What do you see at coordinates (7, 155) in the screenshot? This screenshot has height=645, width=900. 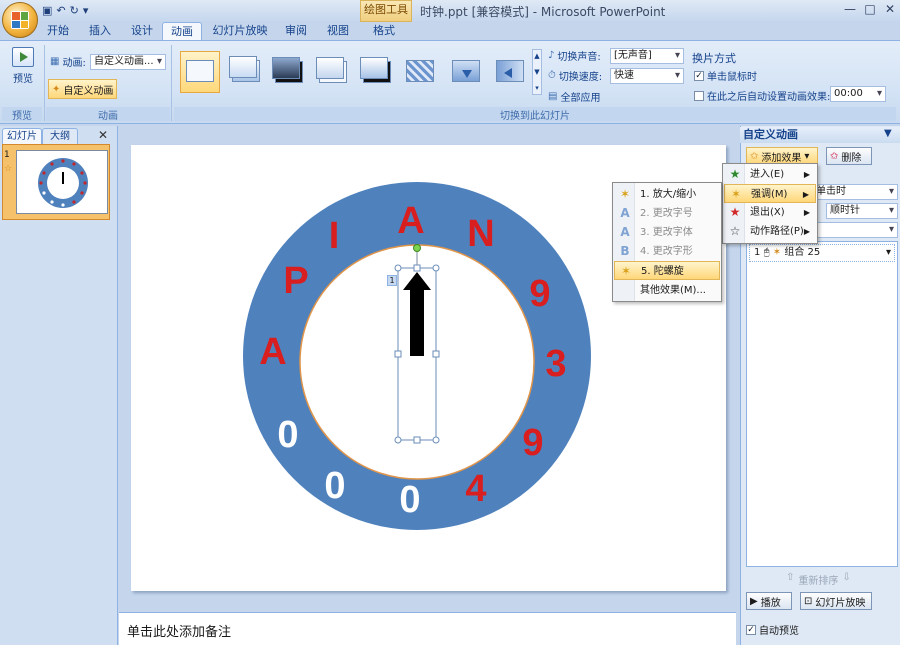 I see `slide-number: 1` at bounding box center [7, 155].